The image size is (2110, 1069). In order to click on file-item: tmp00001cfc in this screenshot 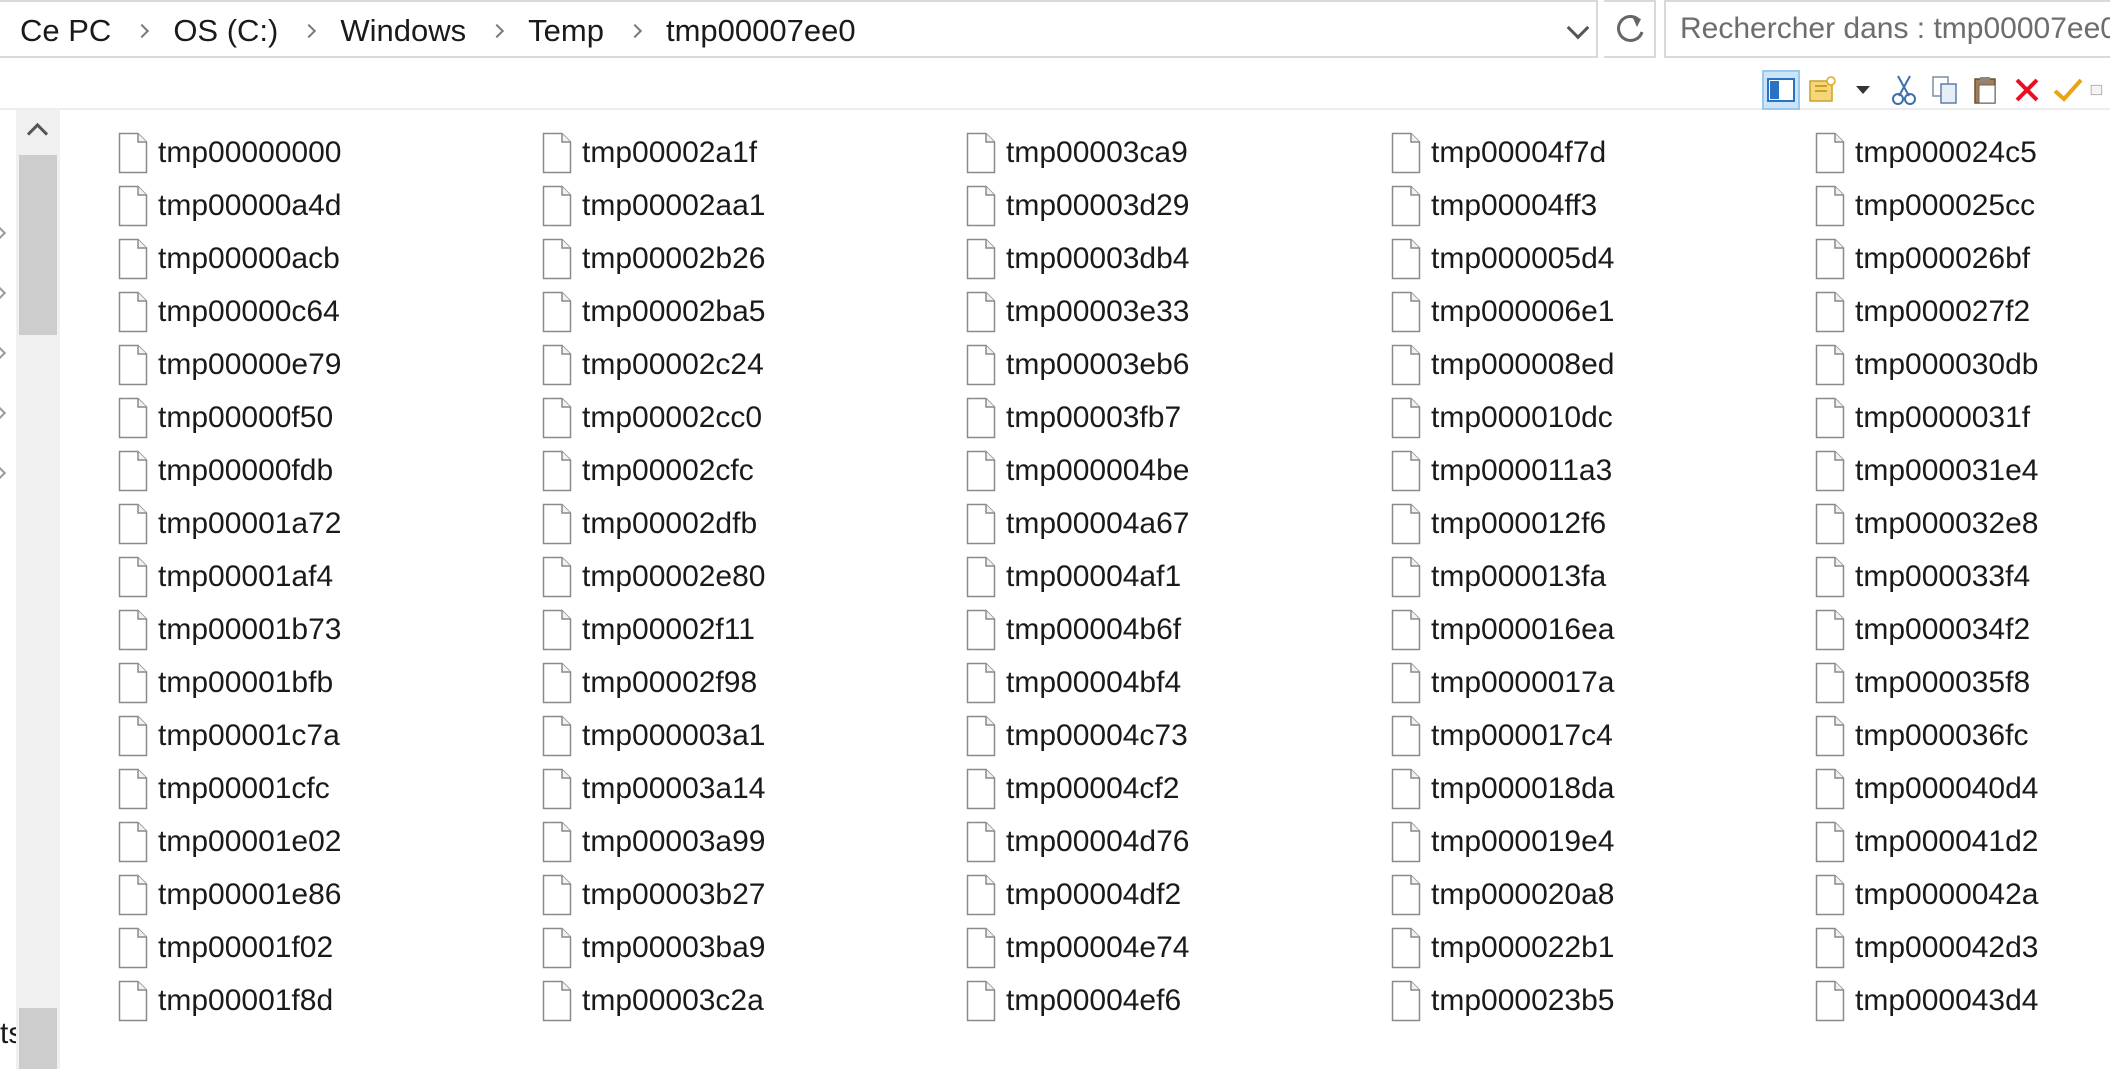, I will do `click(330, 788)`.